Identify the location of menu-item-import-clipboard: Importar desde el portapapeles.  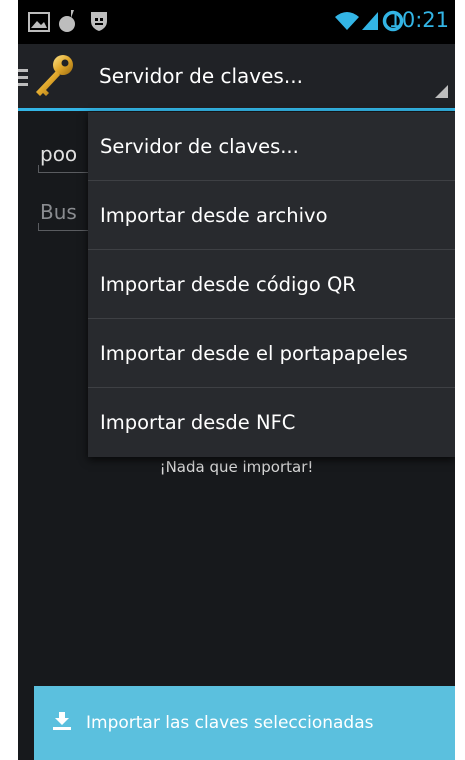
(271, 353).